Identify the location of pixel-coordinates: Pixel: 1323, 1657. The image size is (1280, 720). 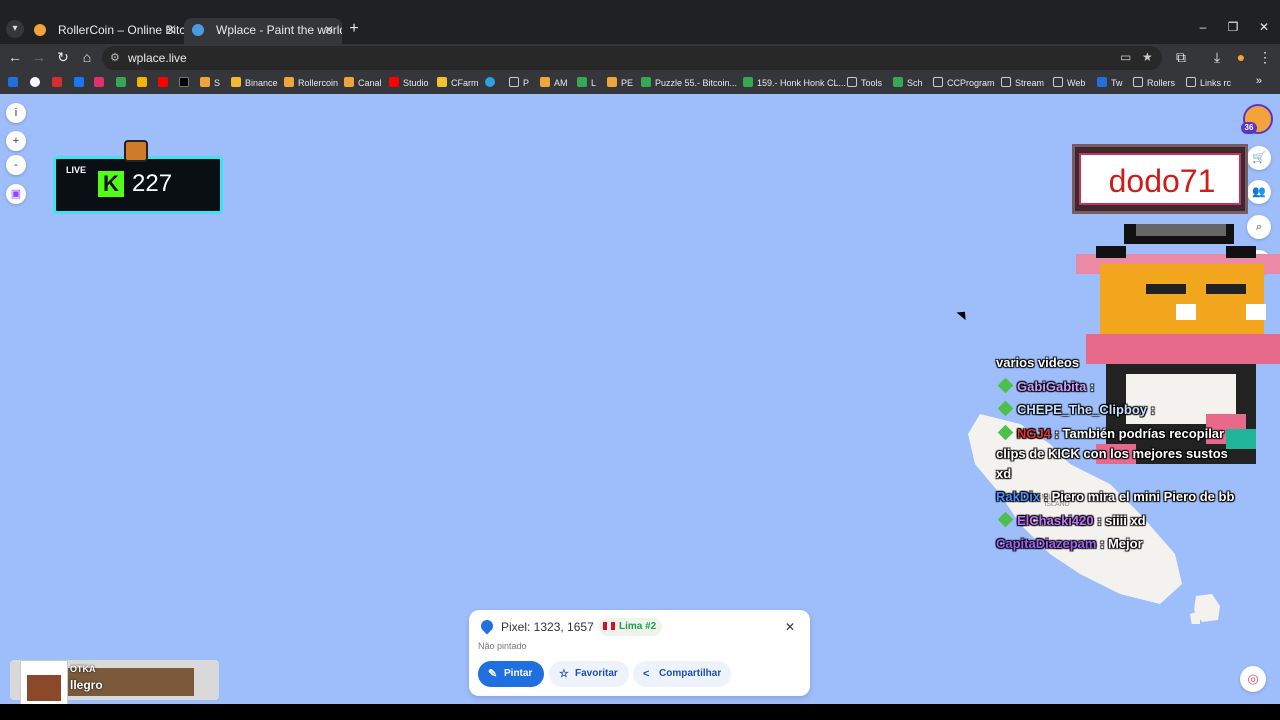
(547, 627).